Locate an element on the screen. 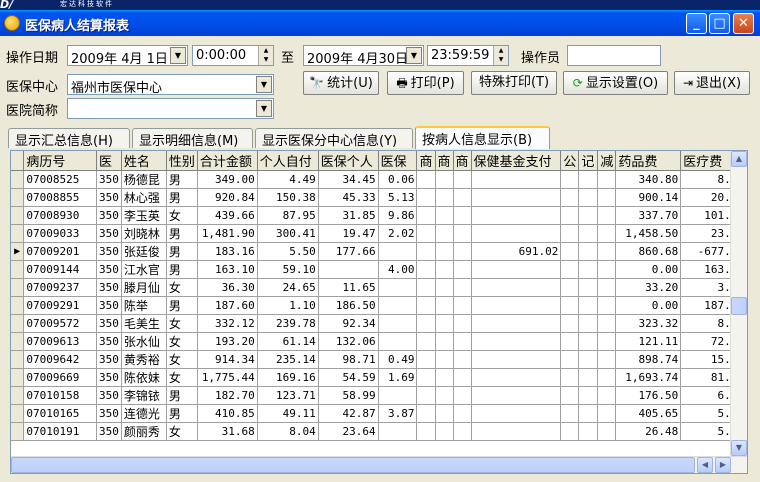  table-cell: 1,481.90 is located at coordinates (227, 233).